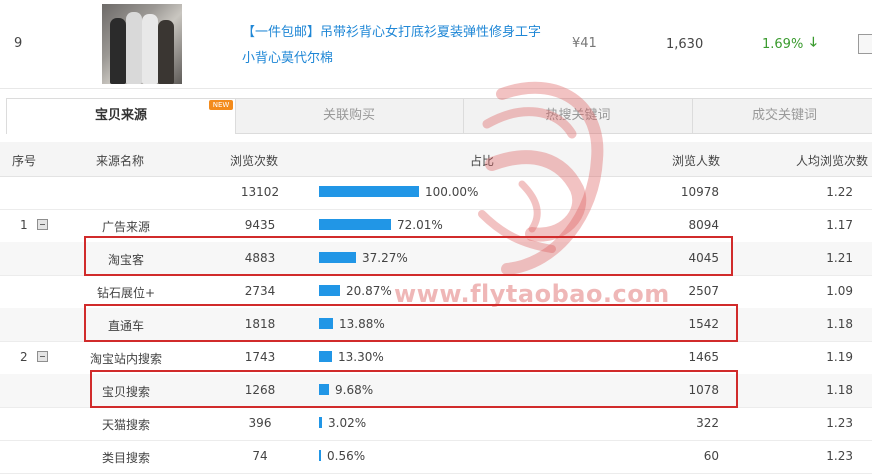  Describe the element at coordinates (813, 42) in the screenshot. I see `down-arrow-icon: 🡓` at that location.